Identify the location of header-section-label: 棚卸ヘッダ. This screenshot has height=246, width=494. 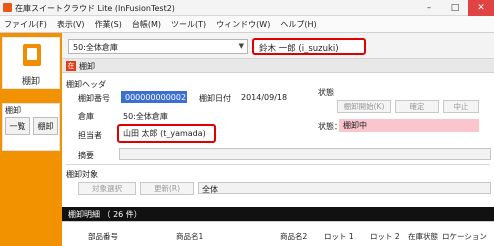
(86, 84).